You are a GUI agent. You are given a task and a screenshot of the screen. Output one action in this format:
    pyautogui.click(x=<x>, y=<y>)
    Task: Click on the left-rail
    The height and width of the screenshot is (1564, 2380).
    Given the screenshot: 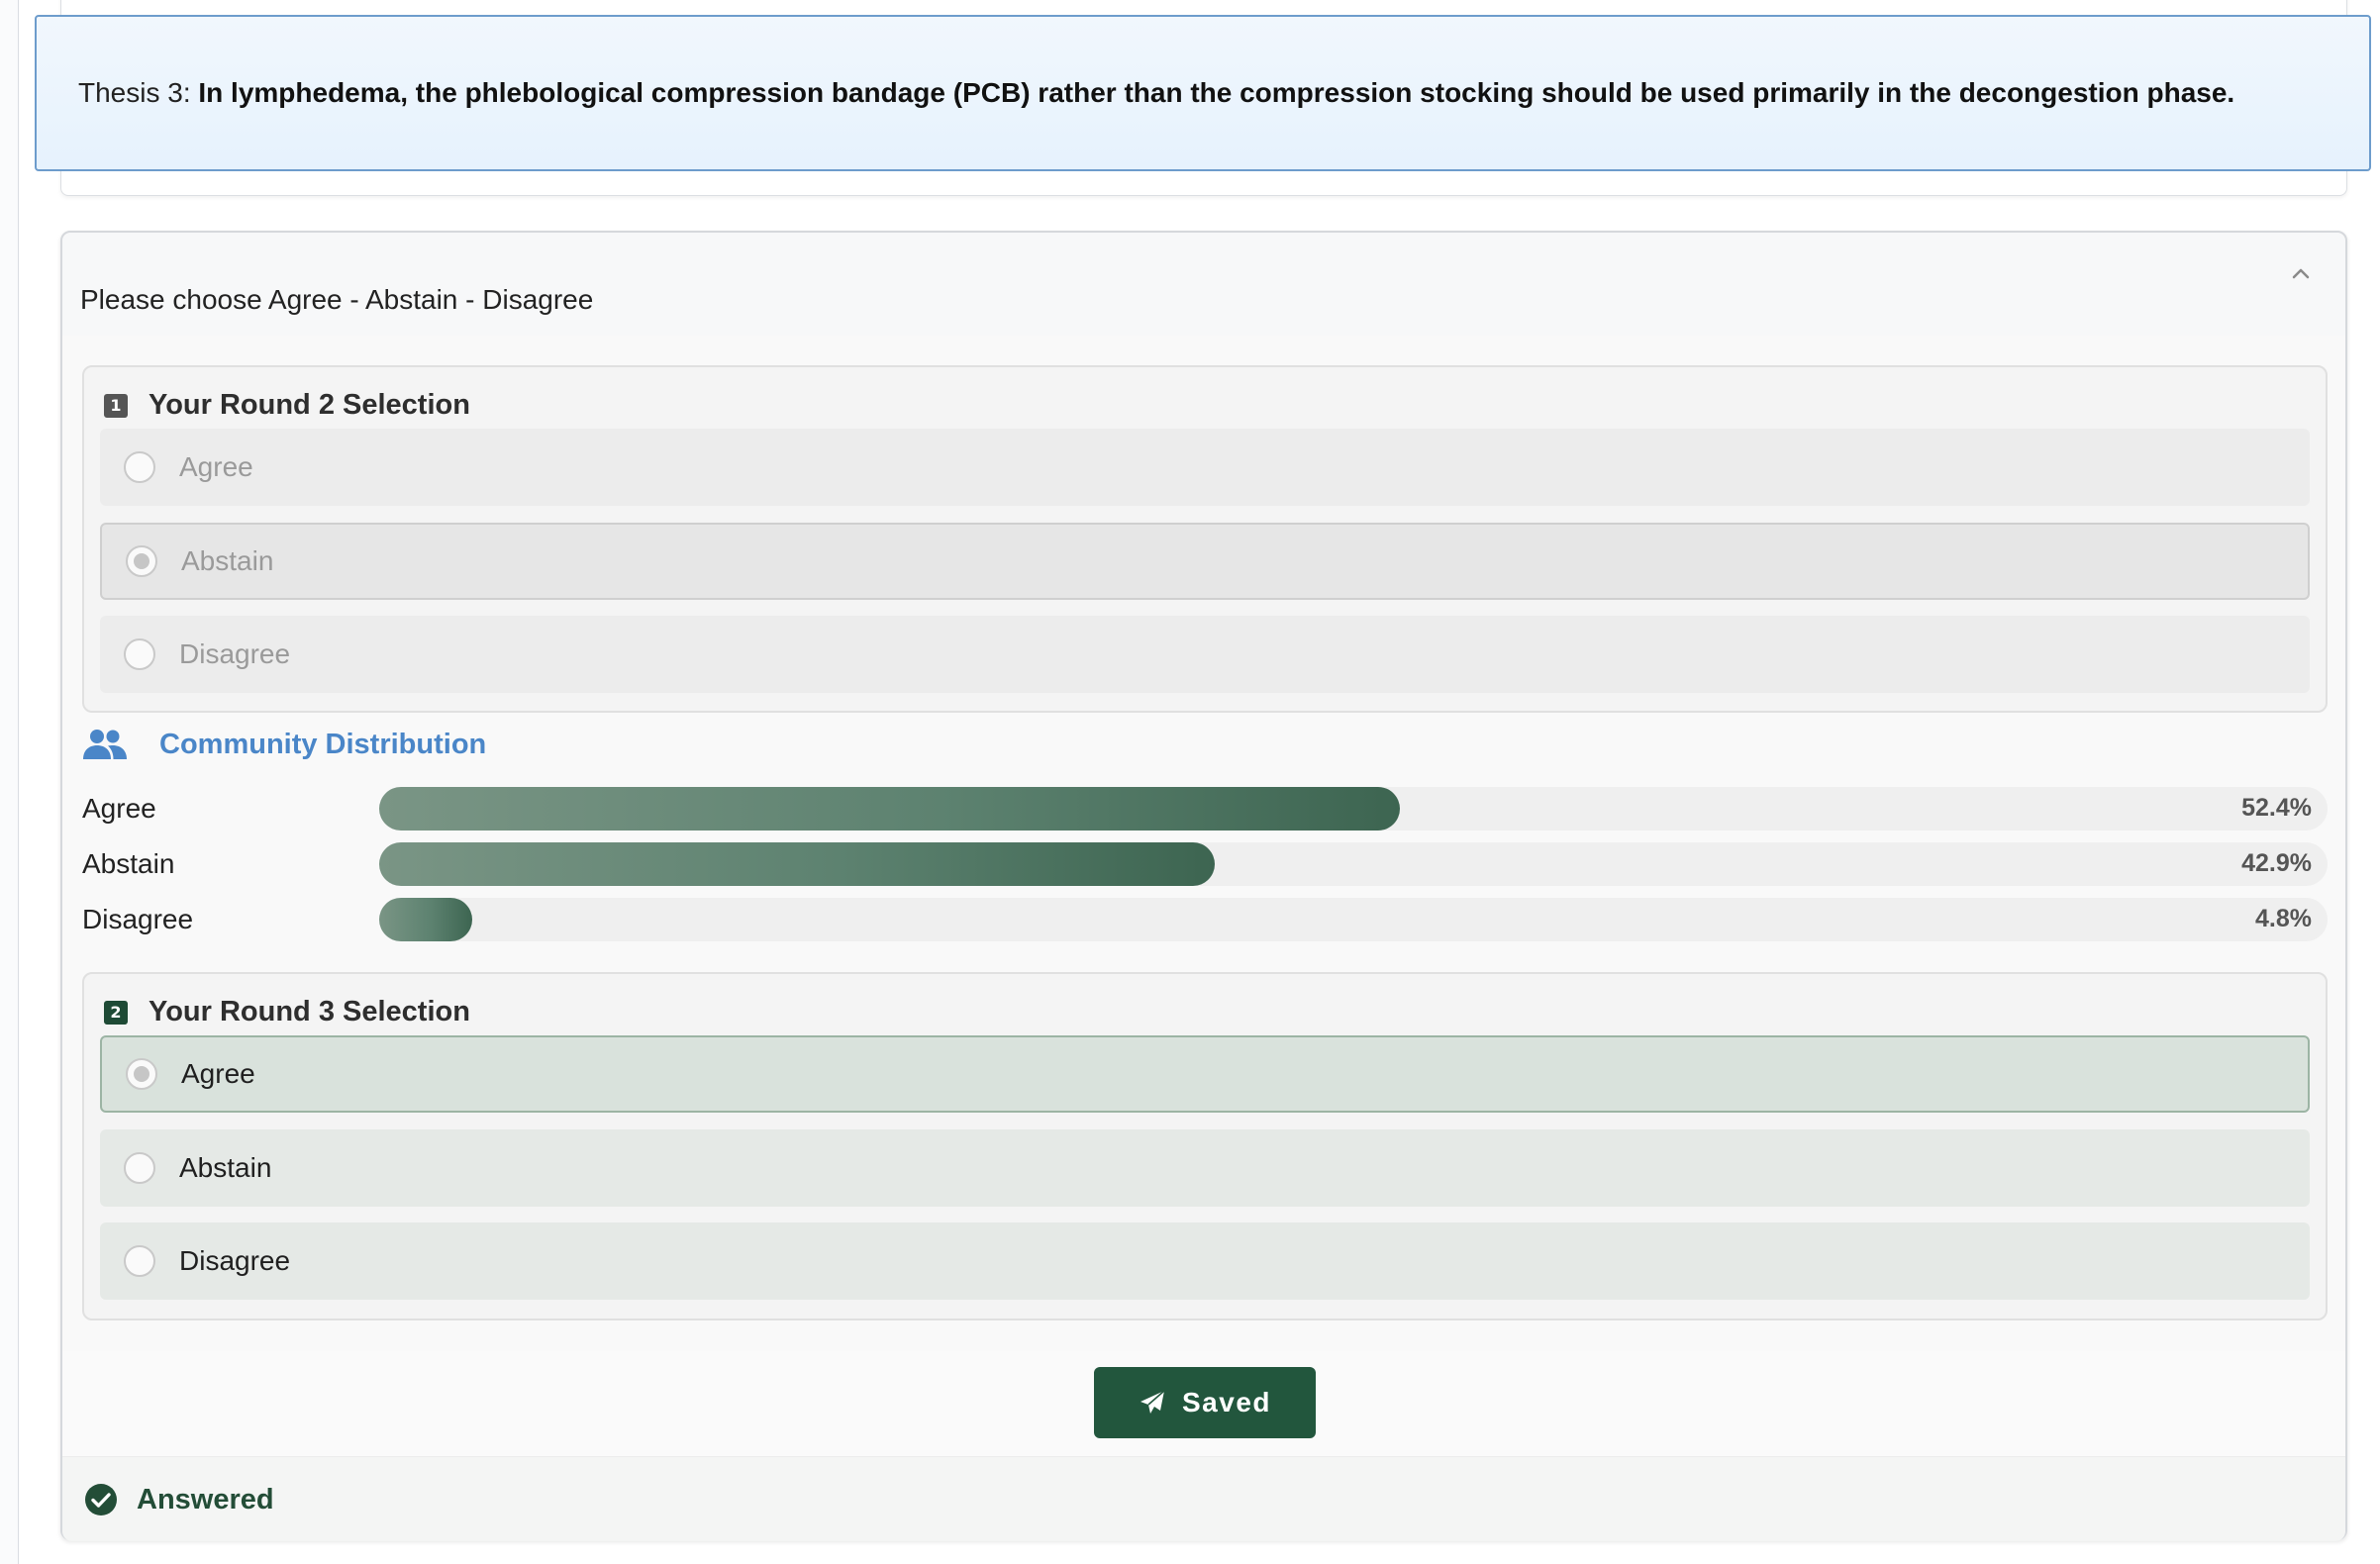 What is the action you would take?
    pyautogui.click(x=9, y=782)
    